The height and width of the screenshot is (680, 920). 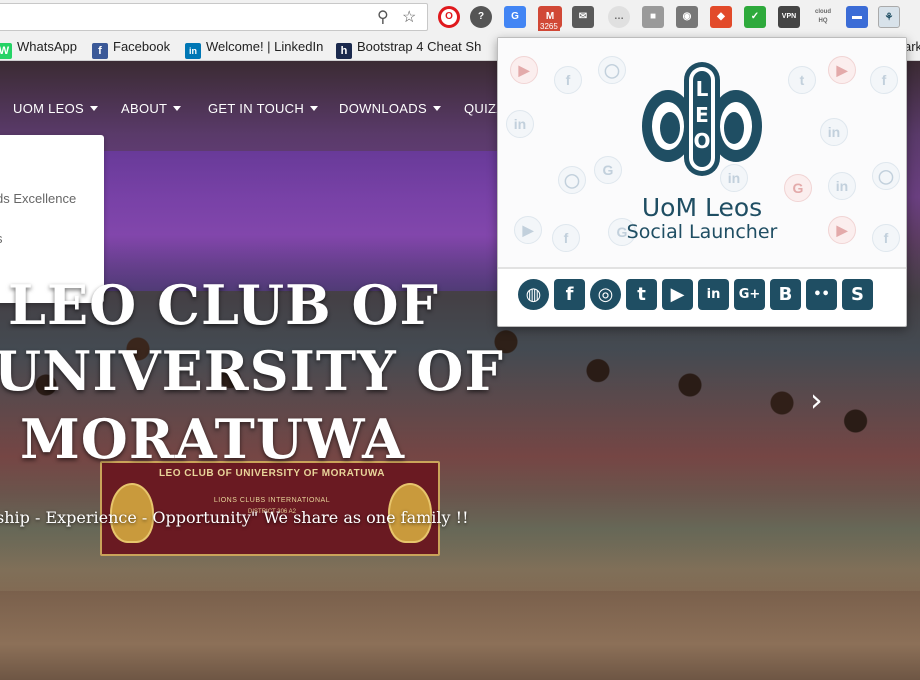 I want to click on cube-icon: ■, so click(x=653, y=17).